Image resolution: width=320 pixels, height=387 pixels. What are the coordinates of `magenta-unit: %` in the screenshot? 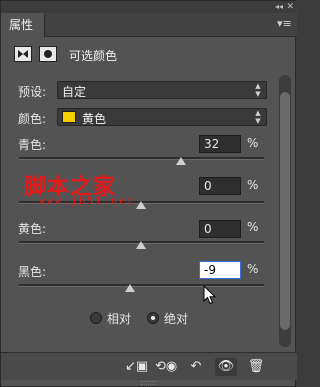 It's located at (253, 185).